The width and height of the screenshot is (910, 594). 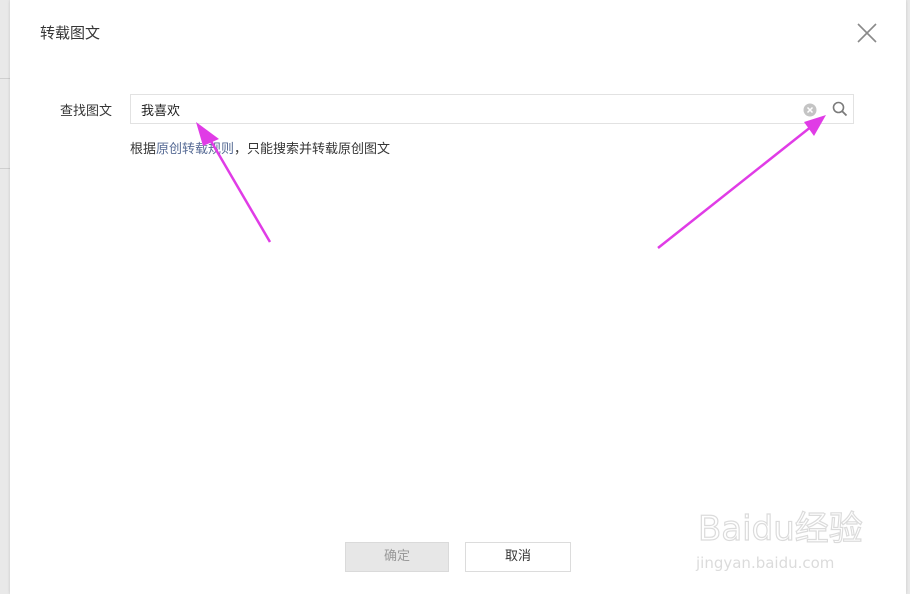 I want to click on search-hint: 根据原创转载规则，只能搜索并转载原创图文, so click(x=260, y=147).